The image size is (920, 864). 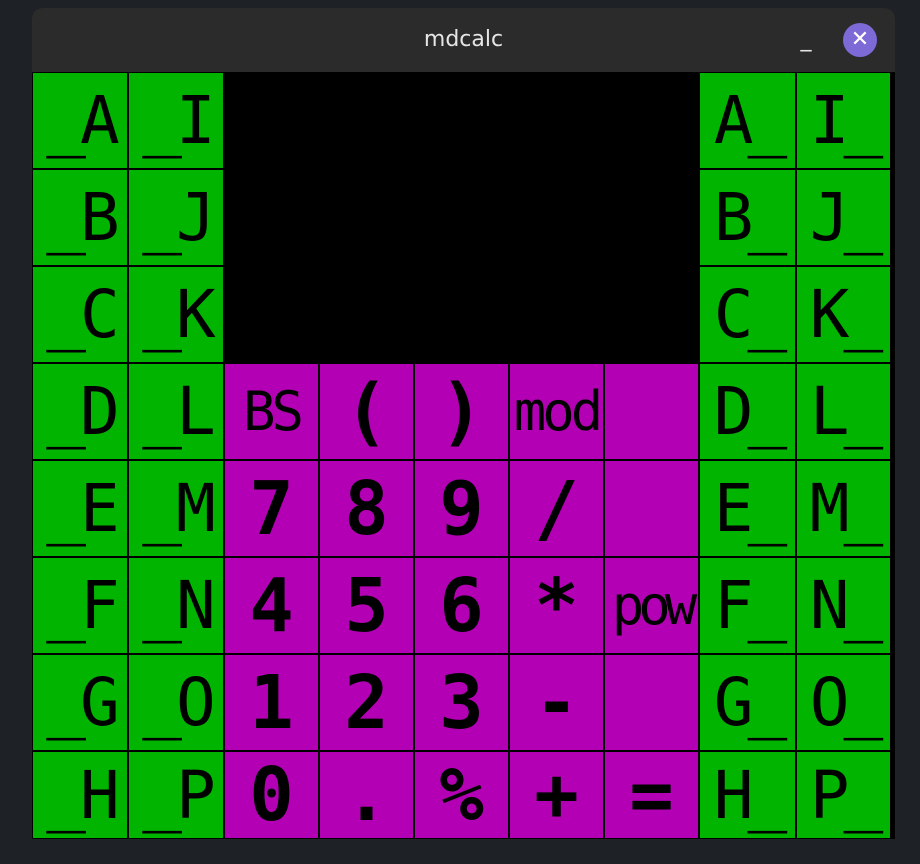 I want to click on register-key-left-n: _N, so click(x=176, y=605).